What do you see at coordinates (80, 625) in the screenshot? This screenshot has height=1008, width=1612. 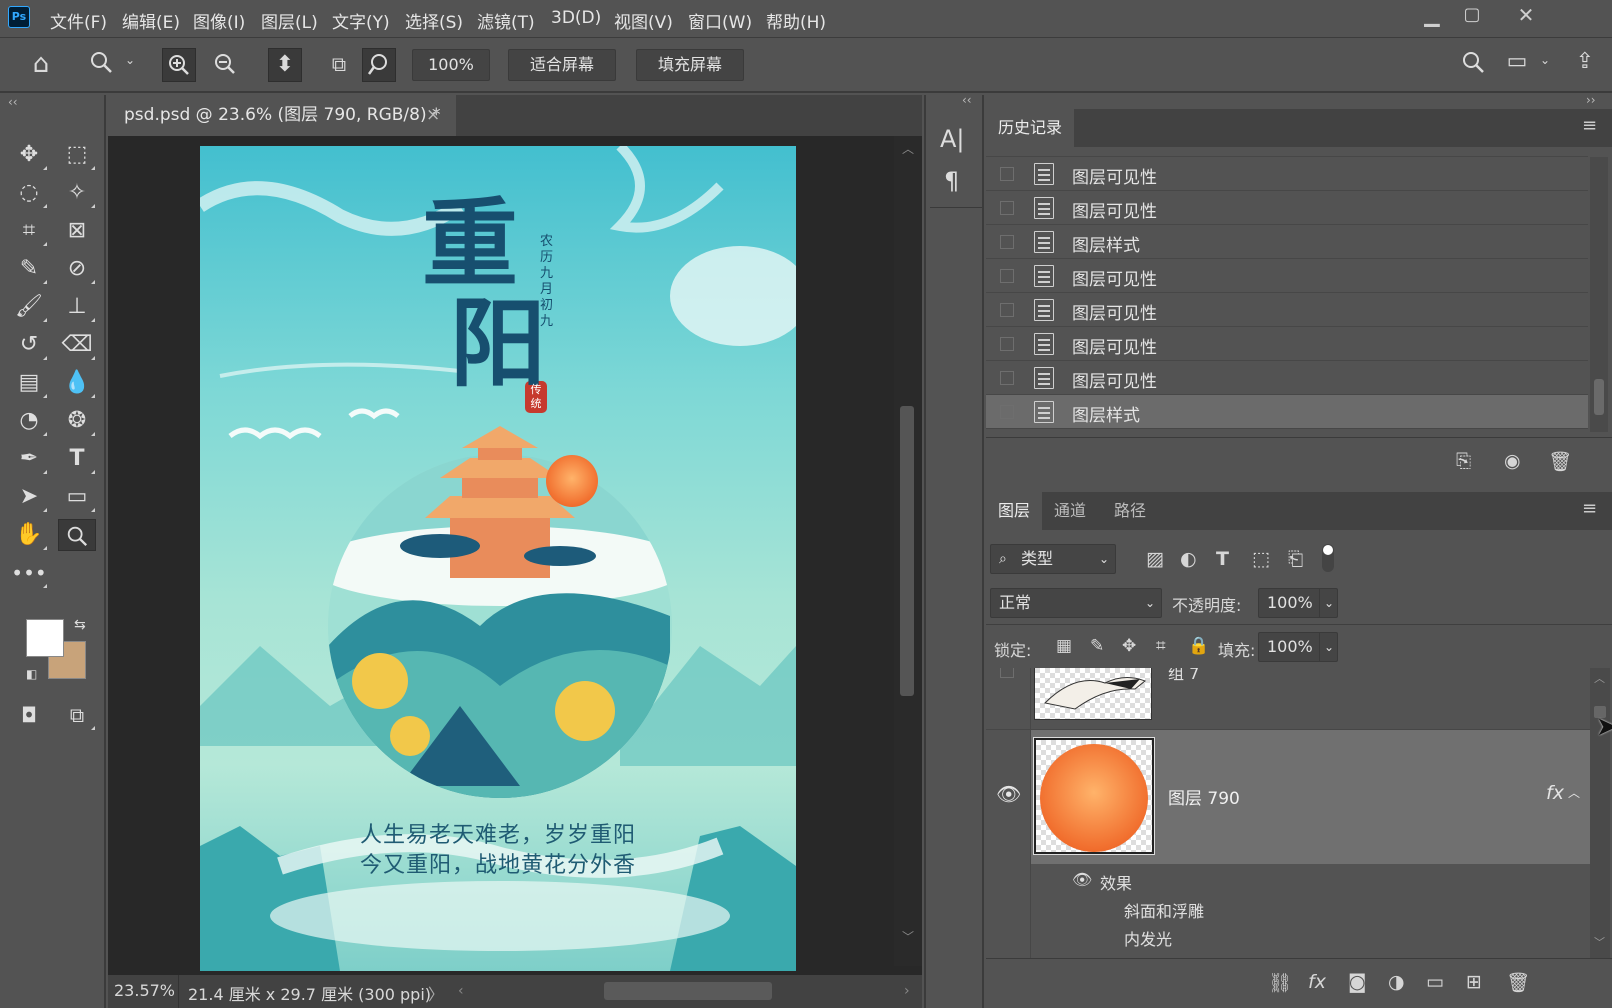 I see `swap-colors-icon: ⇆` at bounding box center [80, 625].